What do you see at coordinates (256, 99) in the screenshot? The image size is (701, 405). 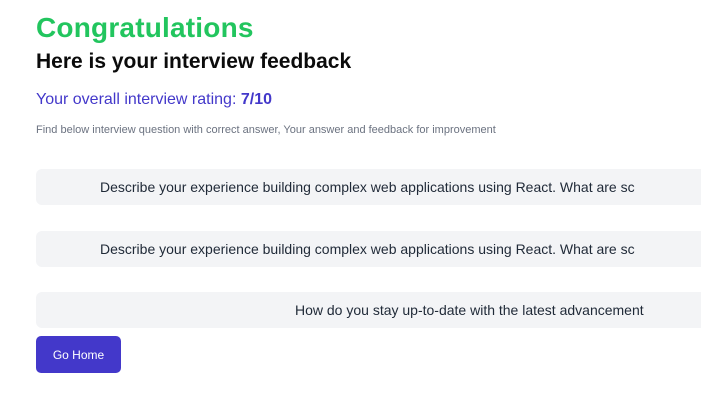 I see `rating-value: 7/10` at bounding box center [256, 99].